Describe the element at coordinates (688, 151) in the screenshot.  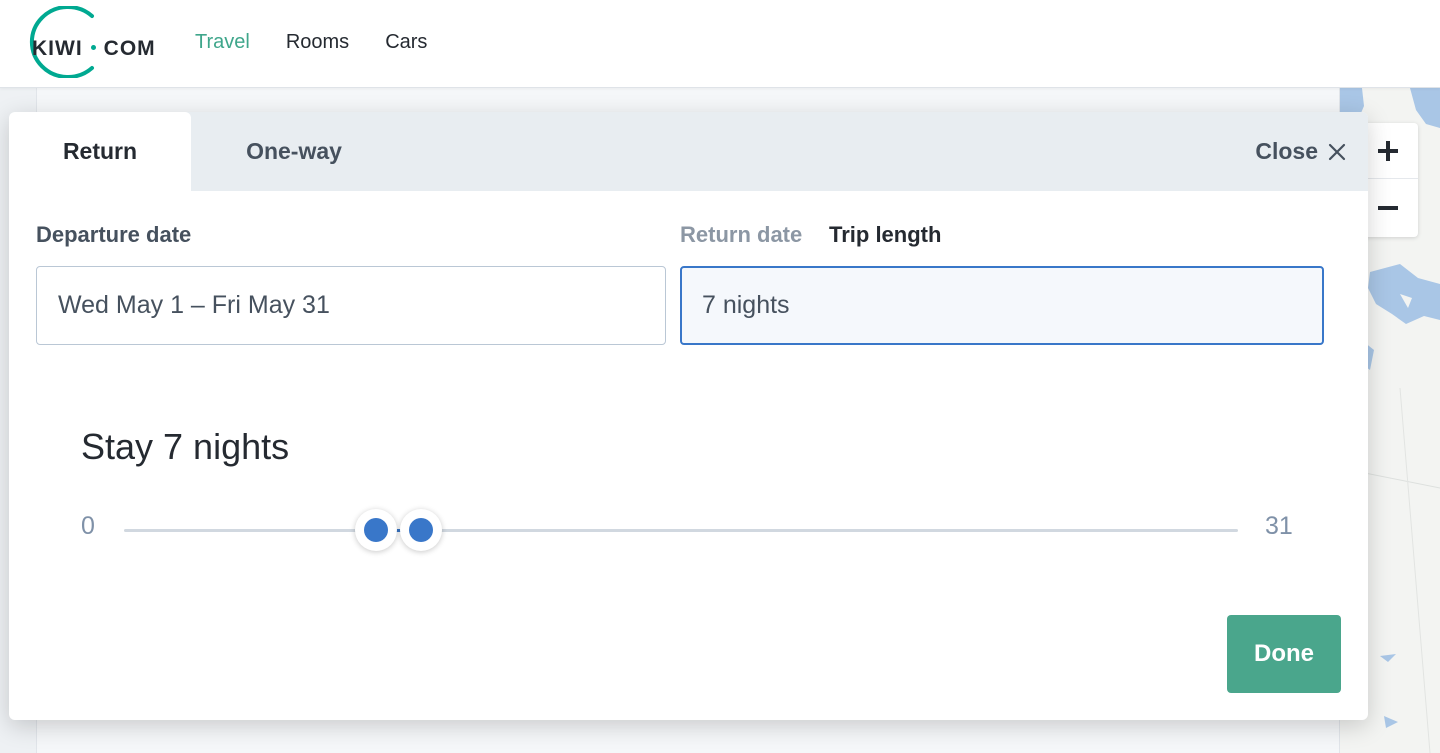
I see `trip-type-tabs: Return One-way Close` at that location.